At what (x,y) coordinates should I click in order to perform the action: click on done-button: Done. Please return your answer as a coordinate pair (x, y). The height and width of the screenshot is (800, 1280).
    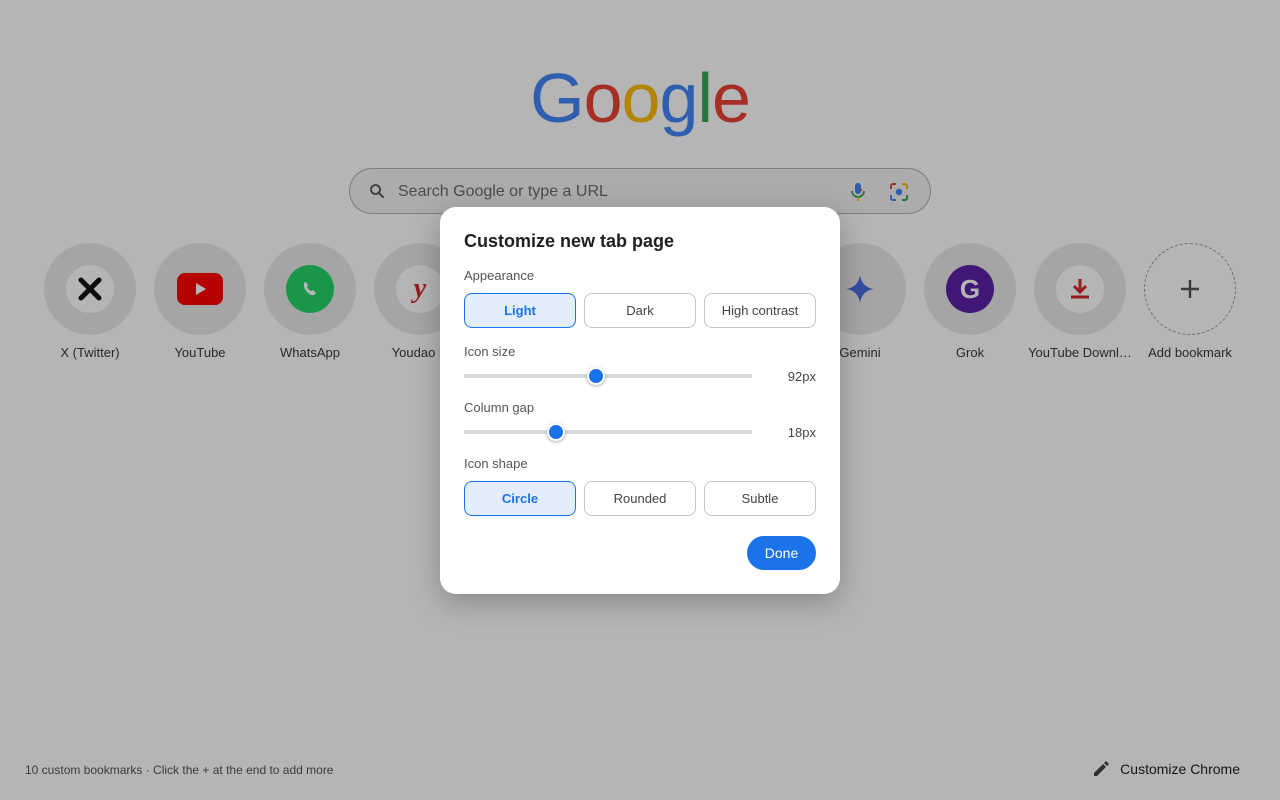
    Looking at the image, I should click on (781, 553).